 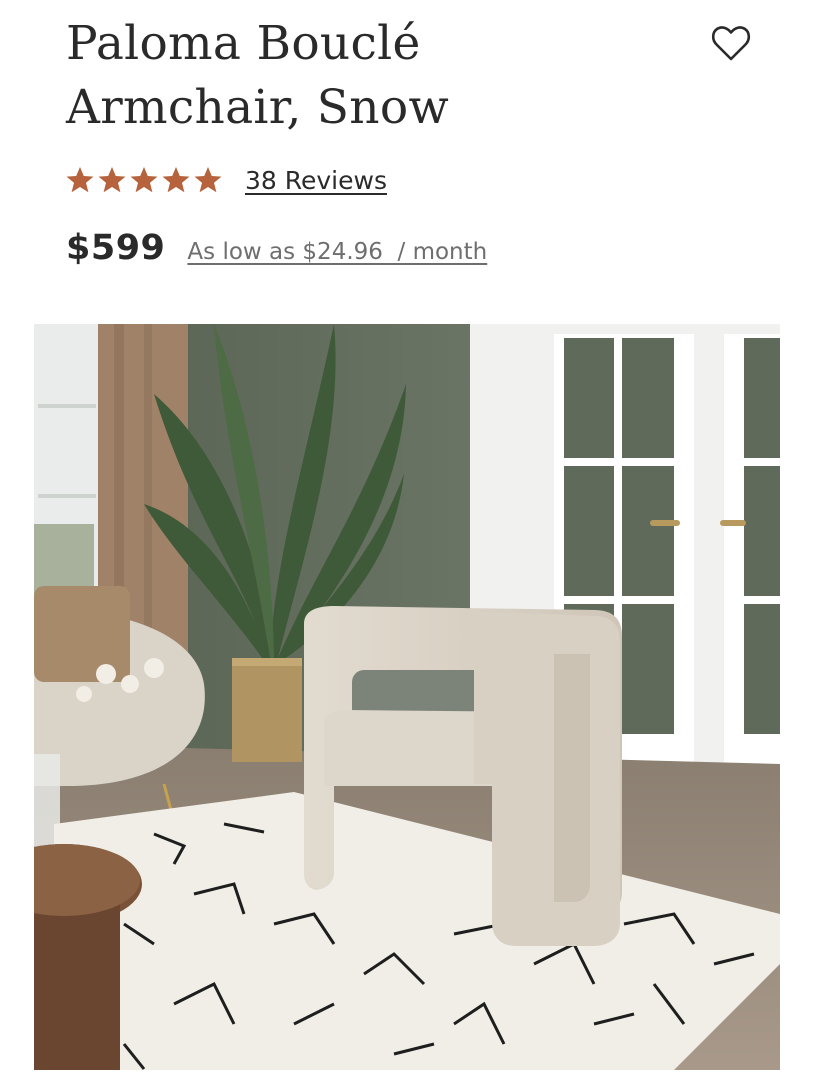 I want to click on star-rating, so click(x=144, y=180).